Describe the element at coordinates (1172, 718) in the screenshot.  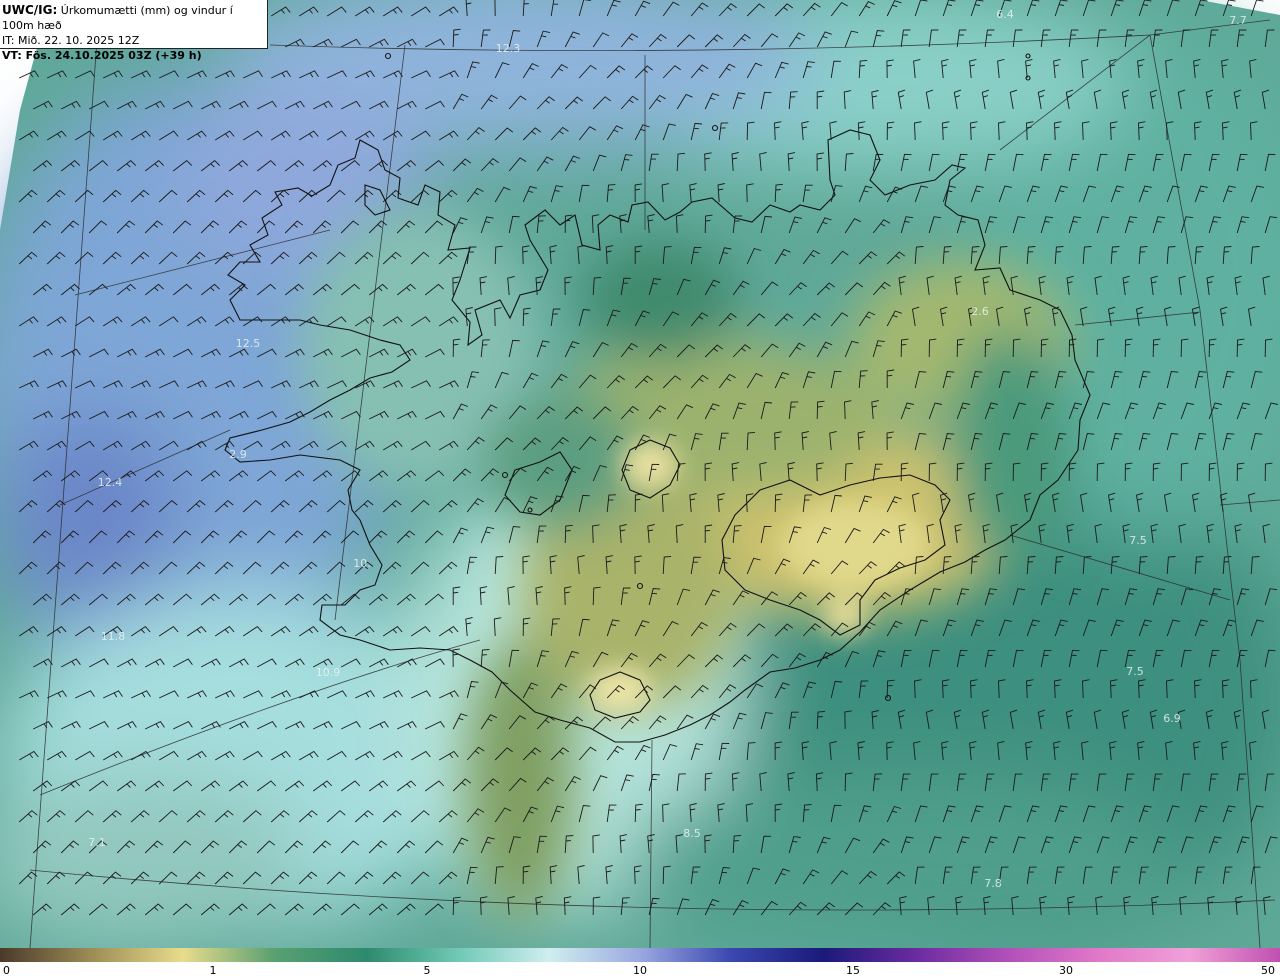
I see `map-value-label: 6.9` at that location.